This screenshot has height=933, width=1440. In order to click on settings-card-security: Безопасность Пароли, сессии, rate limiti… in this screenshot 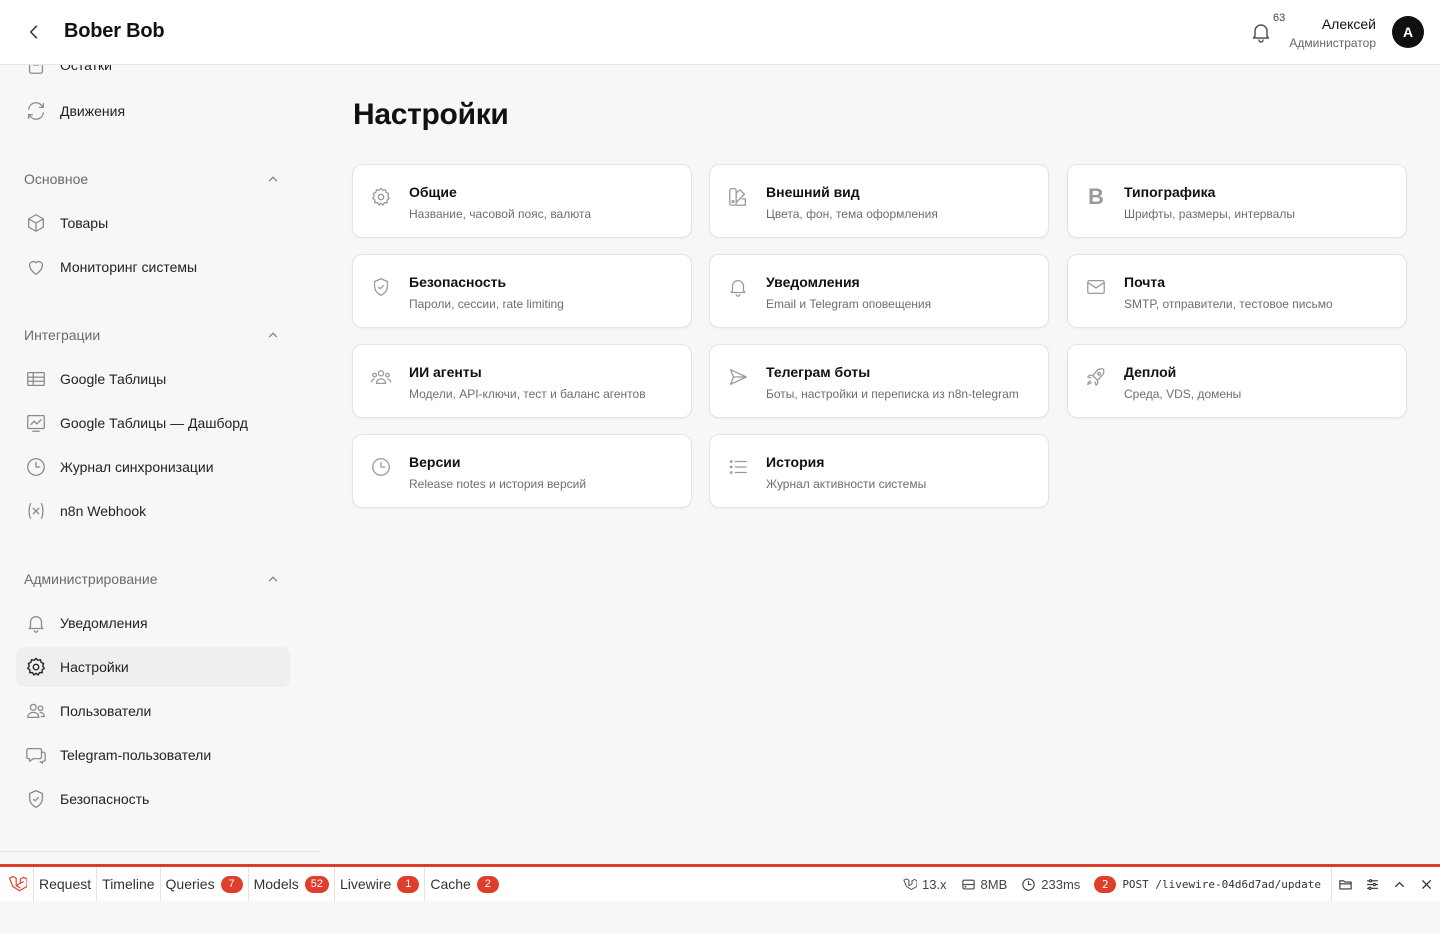, I will do `click(522, 291)`.